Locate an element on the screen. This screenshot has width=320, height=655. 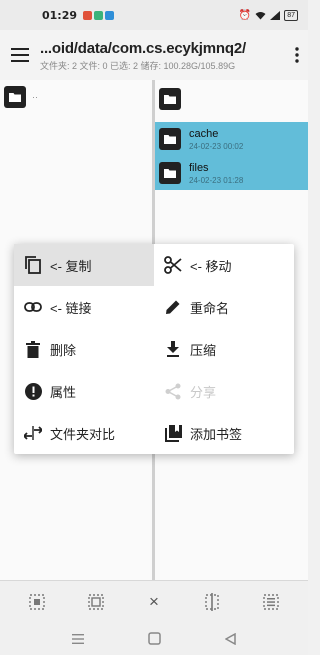
menu-item-folder-compare: 文件夹对比 is located at coordinates (84, 433).